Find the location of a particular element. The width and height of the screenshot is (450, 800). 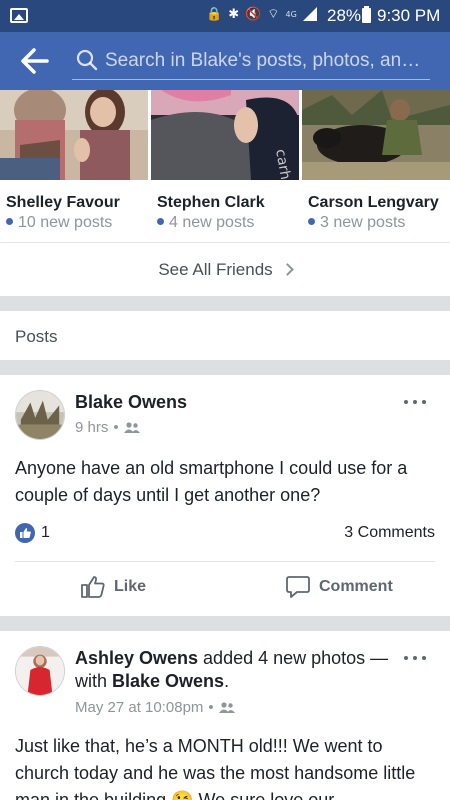

post-meta: May 27 at 10:08pm • is located at coordinates (155, 707).